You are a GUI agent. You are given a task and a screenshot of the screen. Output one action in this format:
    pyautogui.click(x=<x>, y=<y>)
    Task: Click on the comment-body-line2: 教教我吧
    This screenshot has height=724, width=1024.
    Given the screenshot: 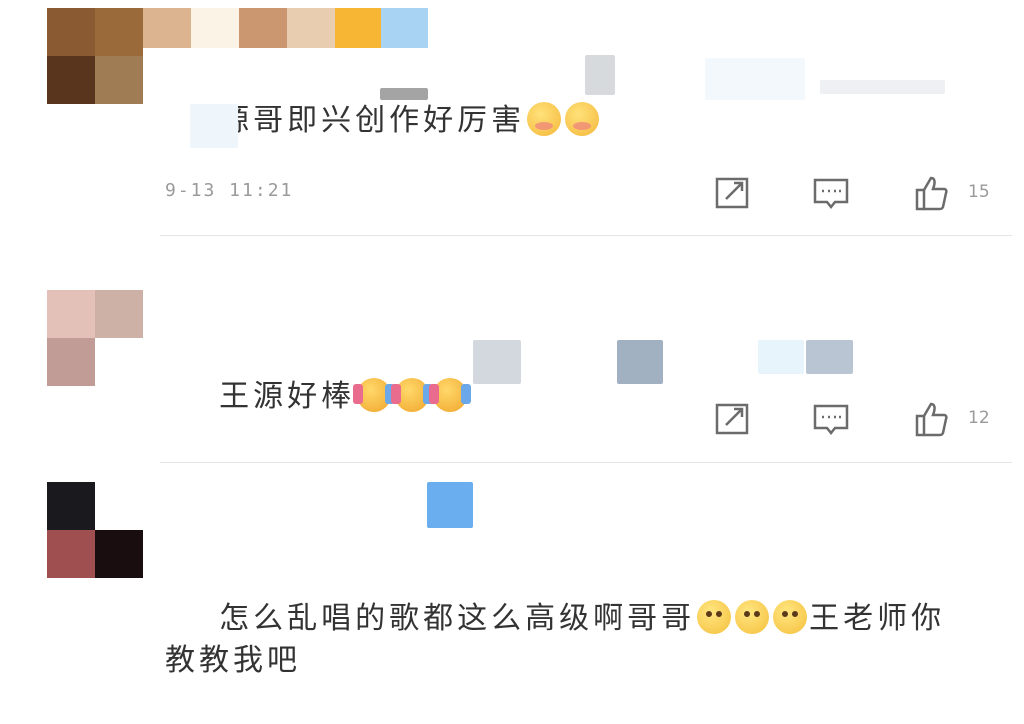 What is the action you would take?
    pyautogui.click(x=233, y=660)
    